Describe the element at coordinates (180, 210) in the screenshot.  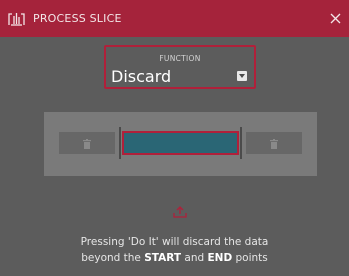
I see `upload-arrow-icon` at that location.